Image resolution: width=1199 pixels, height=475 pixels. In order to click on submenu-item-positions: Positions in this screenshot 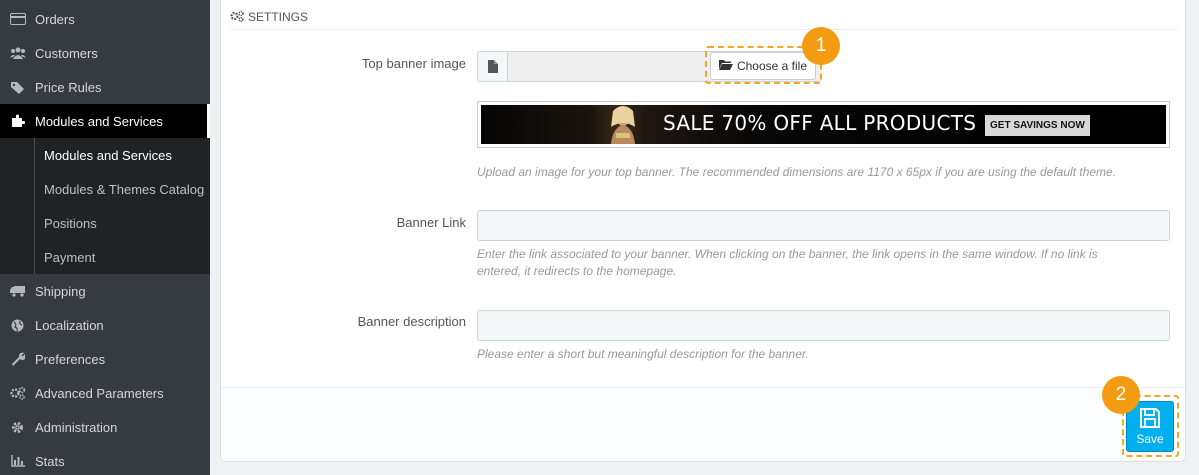, I will do `click(70, 223)`.